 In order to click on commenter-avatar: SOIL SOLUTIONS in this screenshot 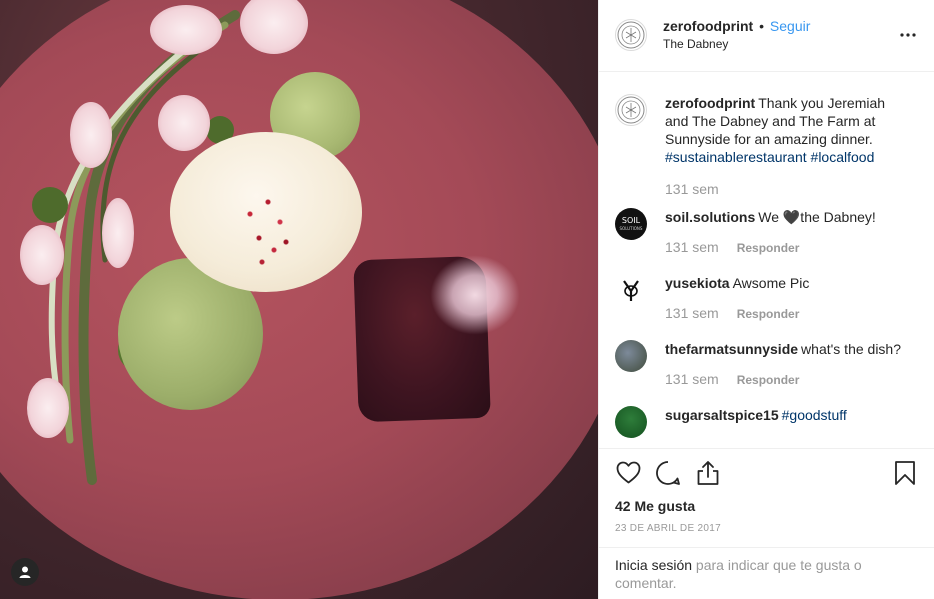, I will do `click(631, 223)`.